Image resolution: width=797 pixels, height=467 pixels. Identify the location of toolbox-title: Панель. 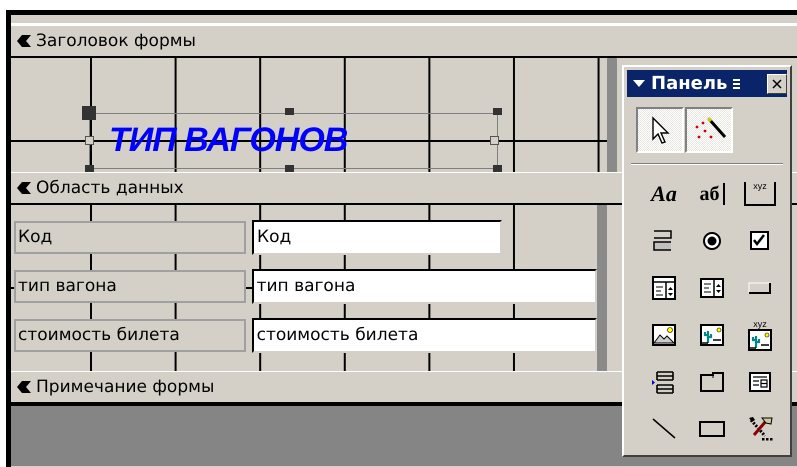
(689, 83).